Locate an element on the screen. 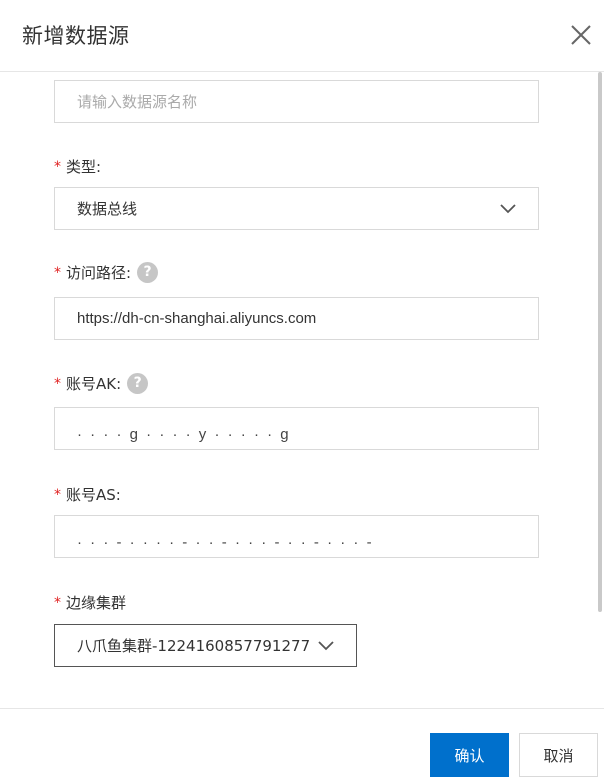 The width and height of the screenshot is (604, 778). datasource-name-placeholder: 请输入数据源名称 is located at coordinates (137, 102).